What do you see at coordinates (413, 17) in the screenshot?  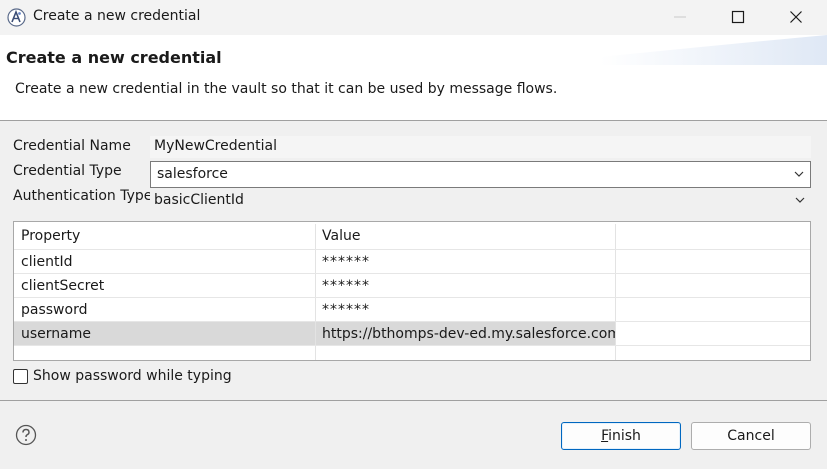 I see `title-bar: Create a new credential` at bounding box center [413, 17].